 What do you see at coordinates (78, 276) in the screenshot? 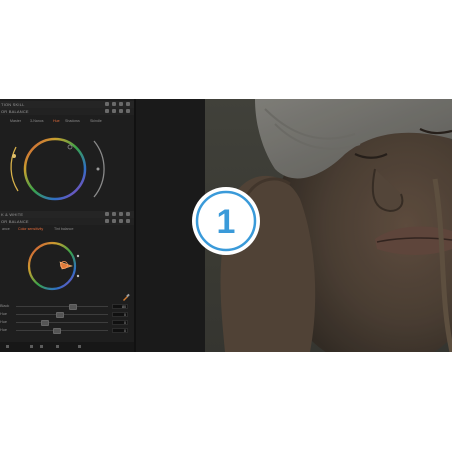
I see `wheel-handle-bottom` at bounding box center [78, 276].